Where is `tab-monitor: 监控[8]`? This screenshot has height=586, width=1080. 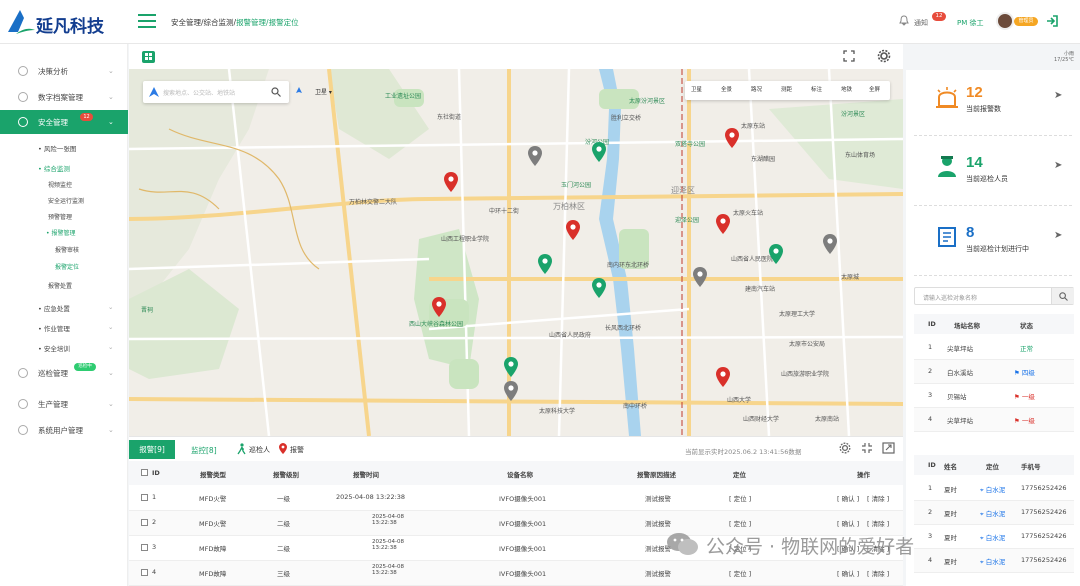
tab-monitor: 监控[8] is located at coordinates (204, 450).